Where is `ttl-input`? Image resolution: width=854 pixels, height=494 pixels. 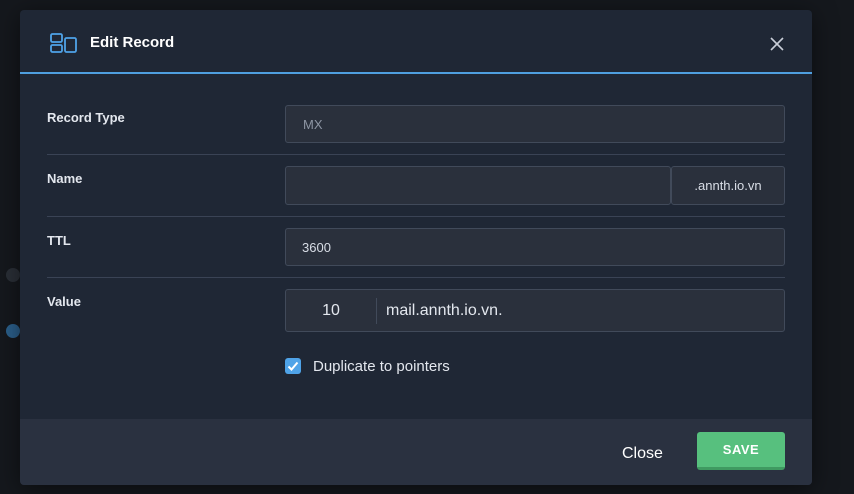 ttl-input is located at coordinates (535, 247).